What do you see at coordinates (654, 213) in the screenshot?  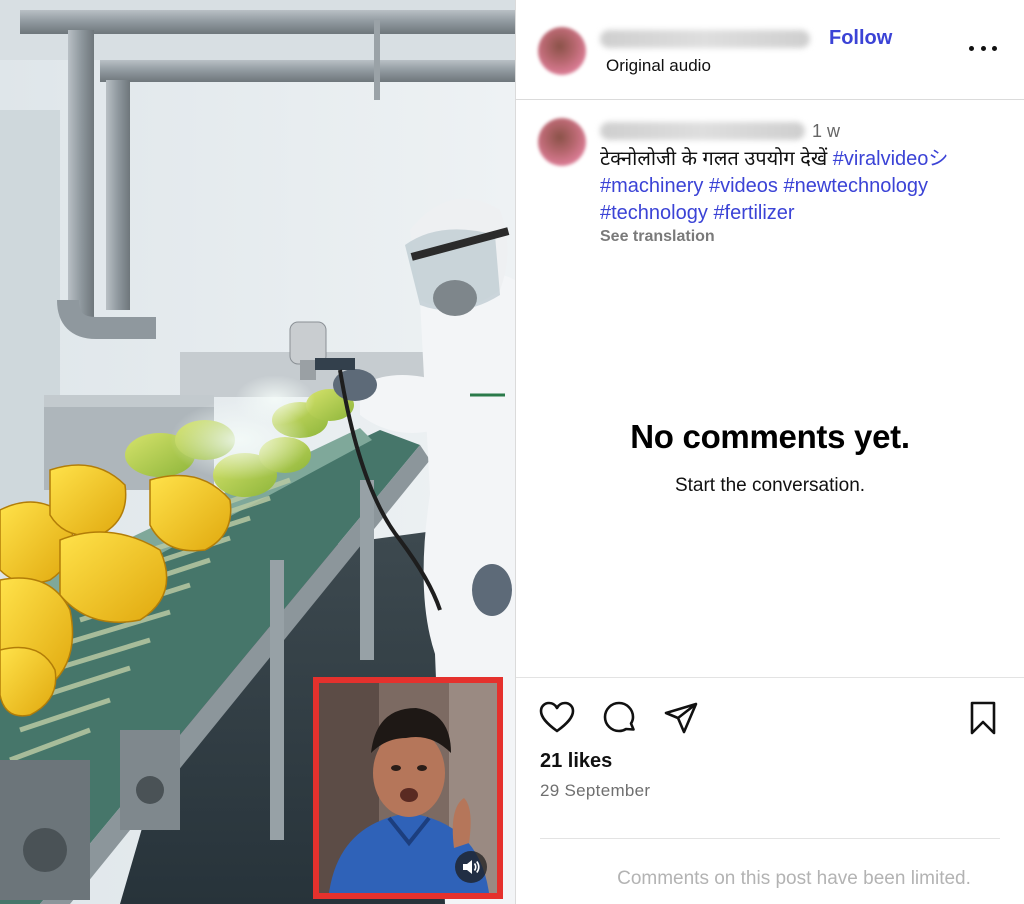 I see `hashtag-link: #technology` at bounding box center [654, 213].